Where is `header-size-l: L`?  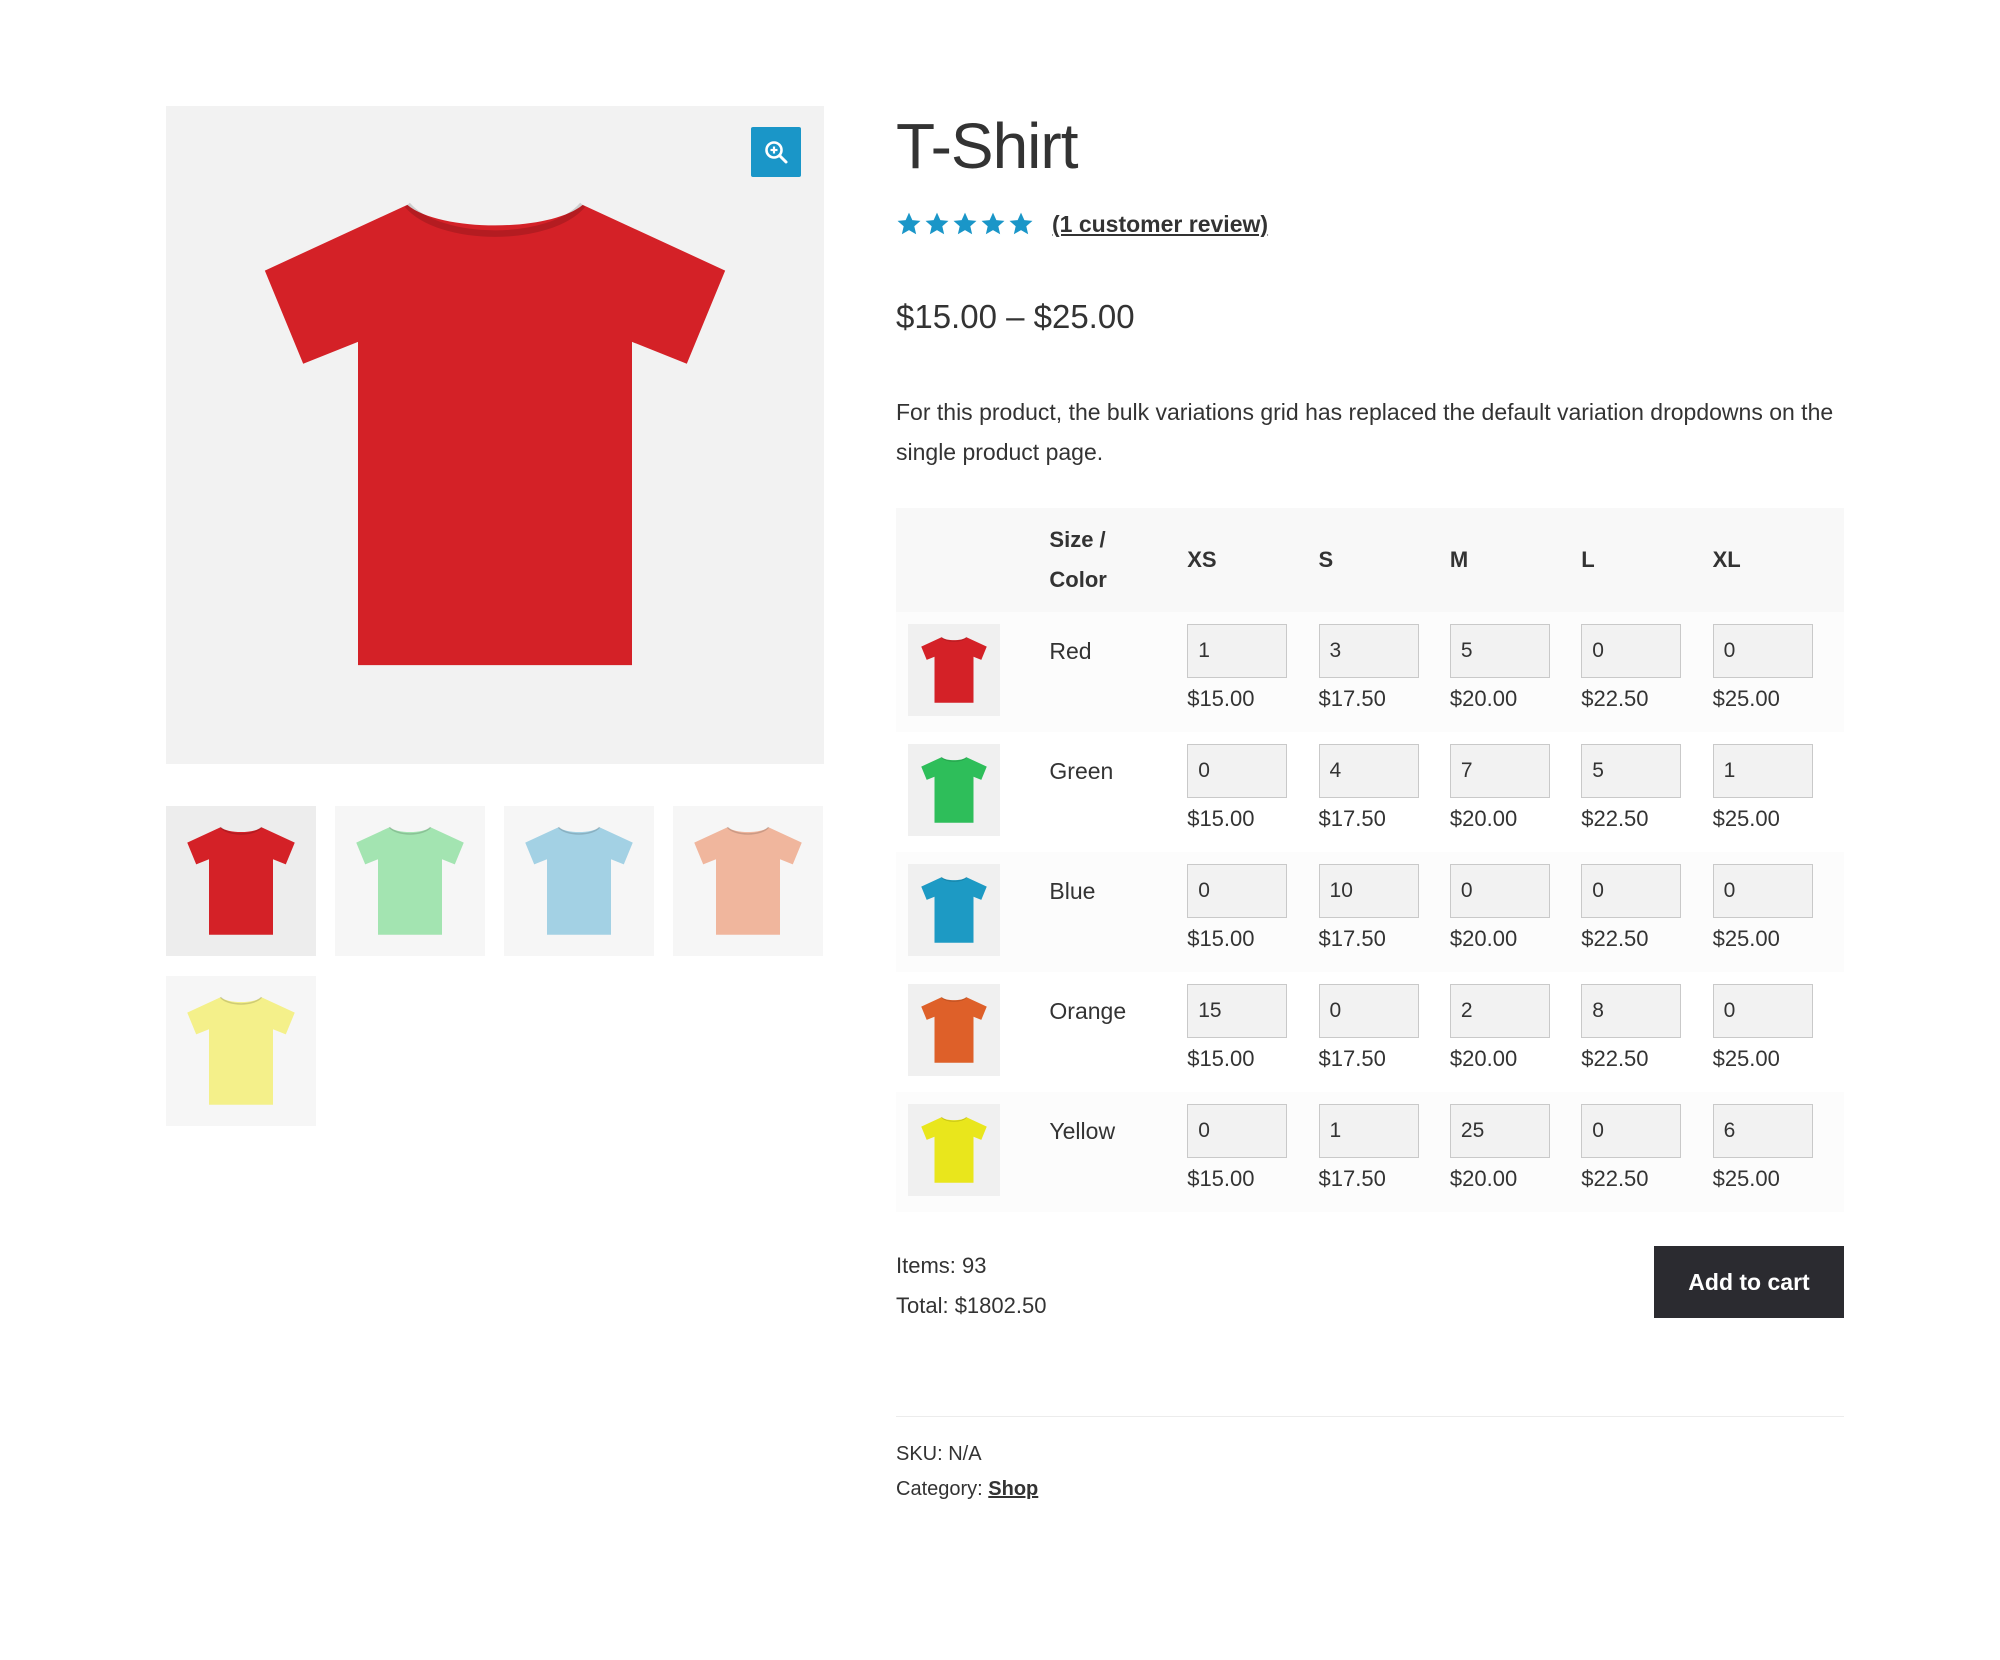 header-size-l: L is located at coordinates (1647, 560).